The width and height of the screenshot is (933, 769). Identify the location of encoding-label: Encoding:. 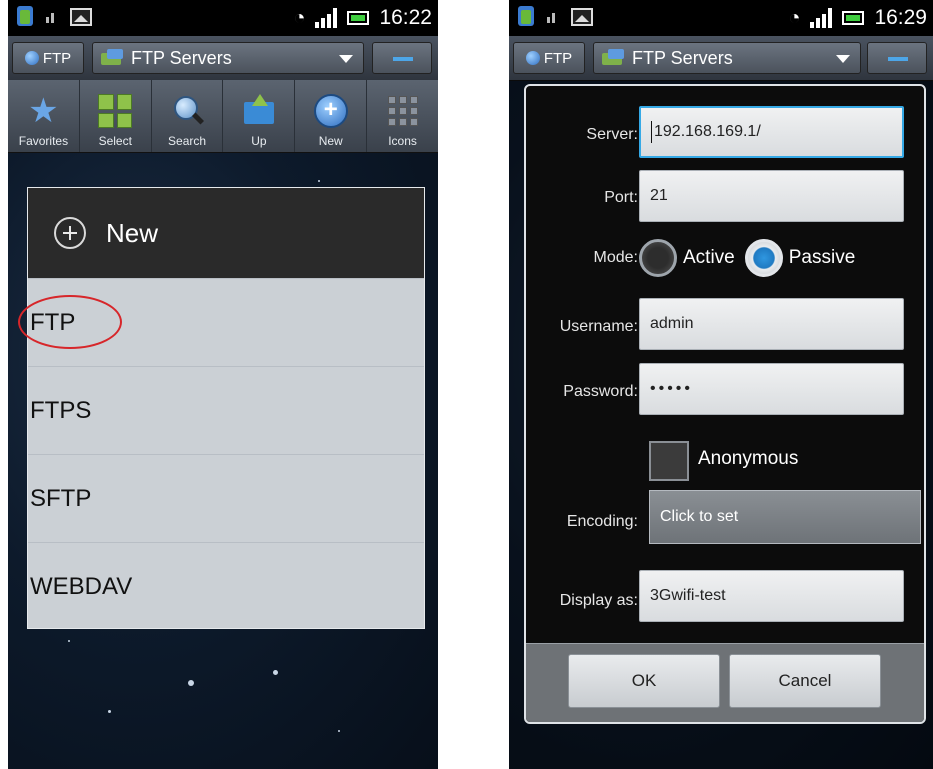
(602, 521).